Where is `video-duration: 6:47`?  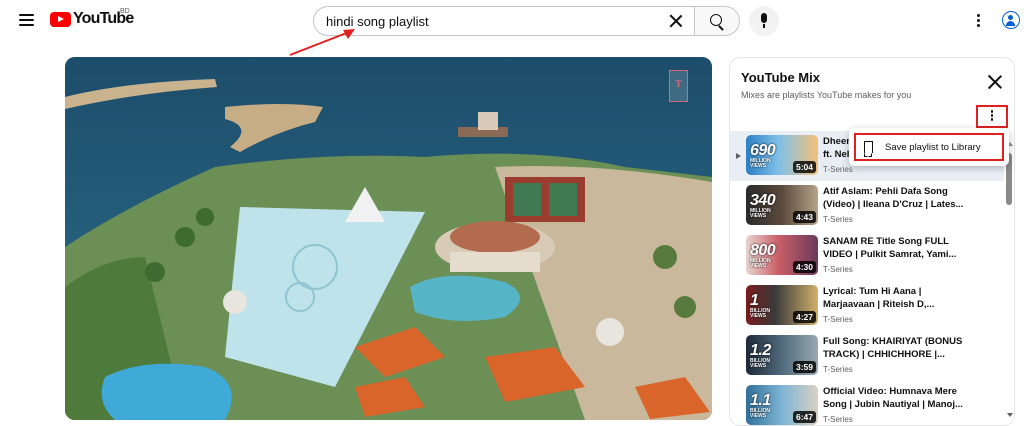
video-duration: 6:47 is located at coordinates (804, 417).